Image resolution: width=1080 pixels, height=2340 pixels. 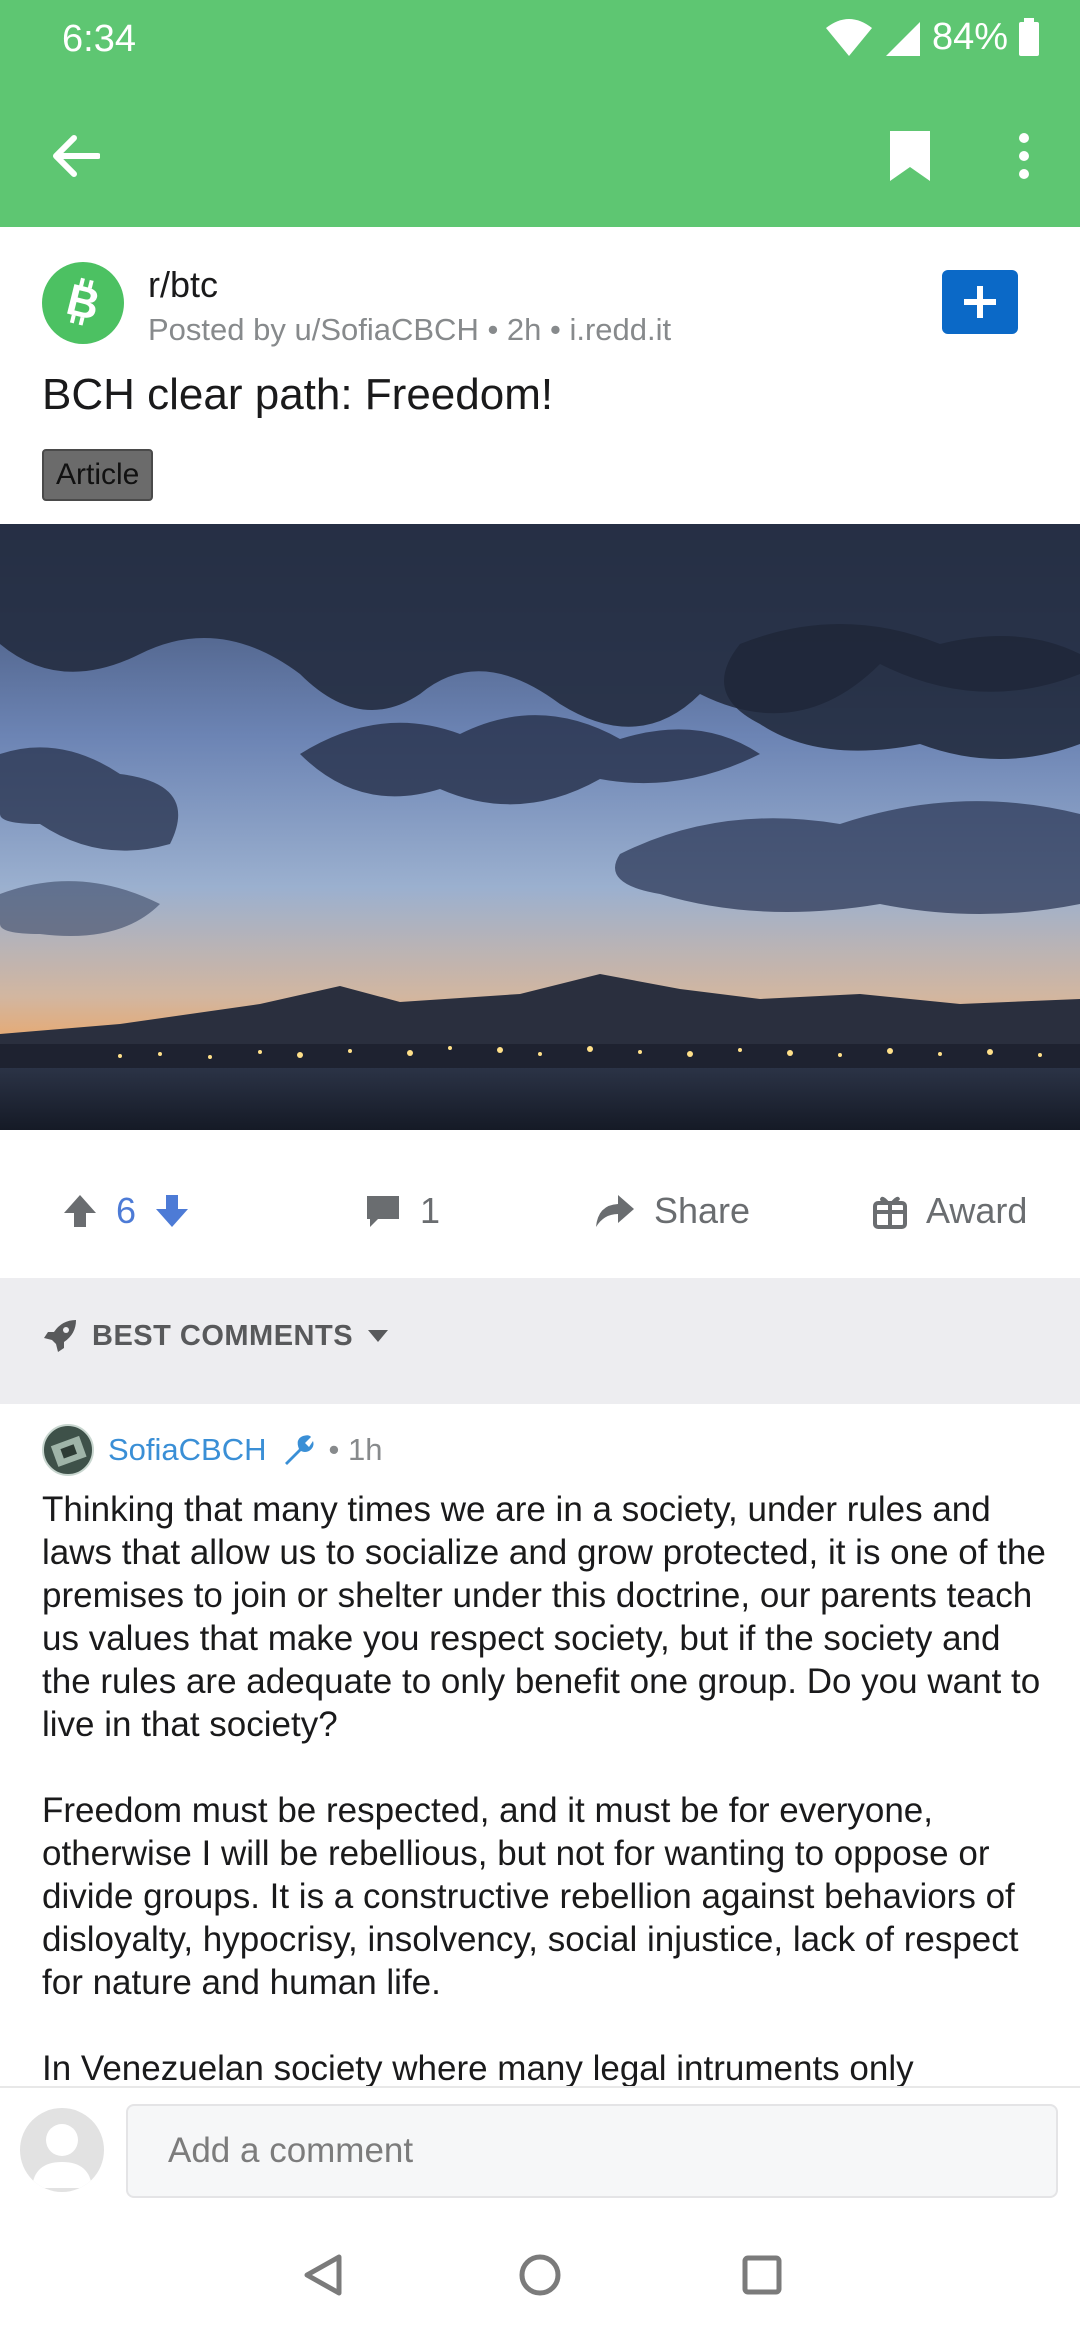 I want to click on vote-group: 6, so click(x=126, y=1211).